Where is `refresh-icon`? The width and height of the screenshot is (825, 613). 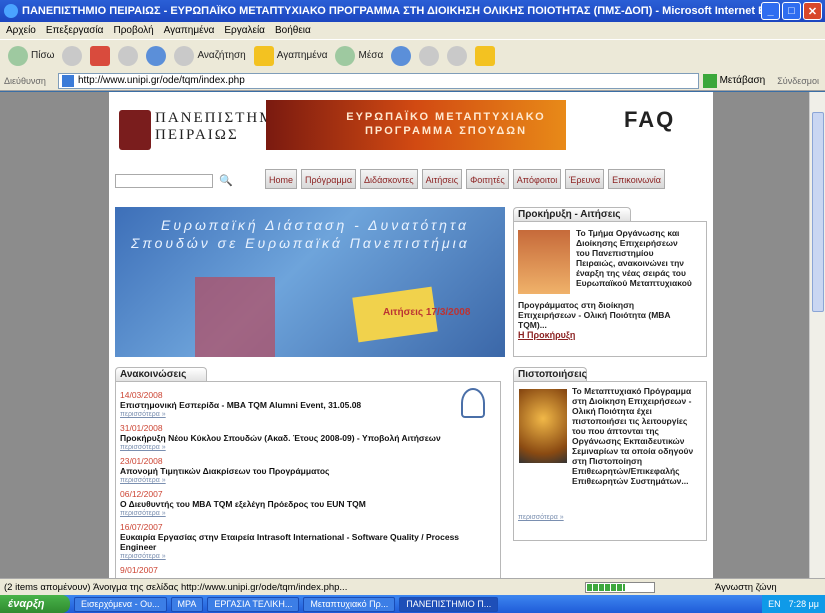 refresh-icon is located at coordinates (128, 55).